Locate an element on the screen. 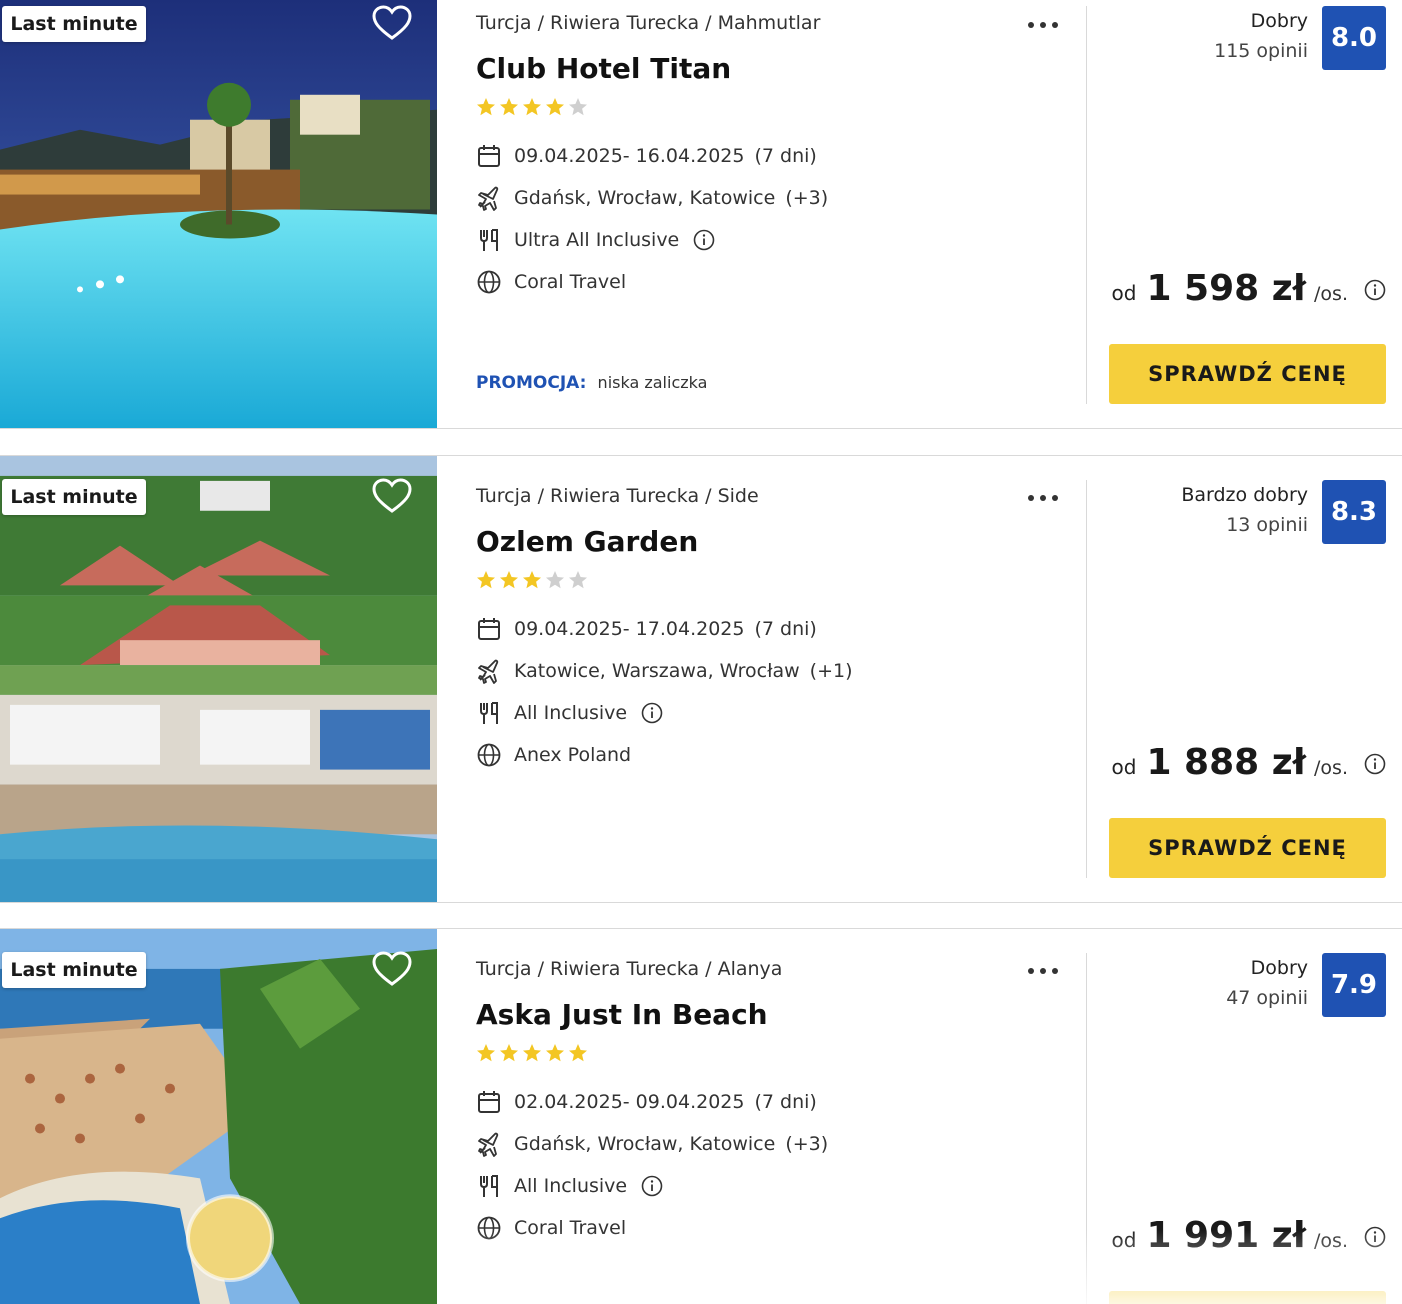  operator-row: Anex Poland is located at coordinates (553, 755).